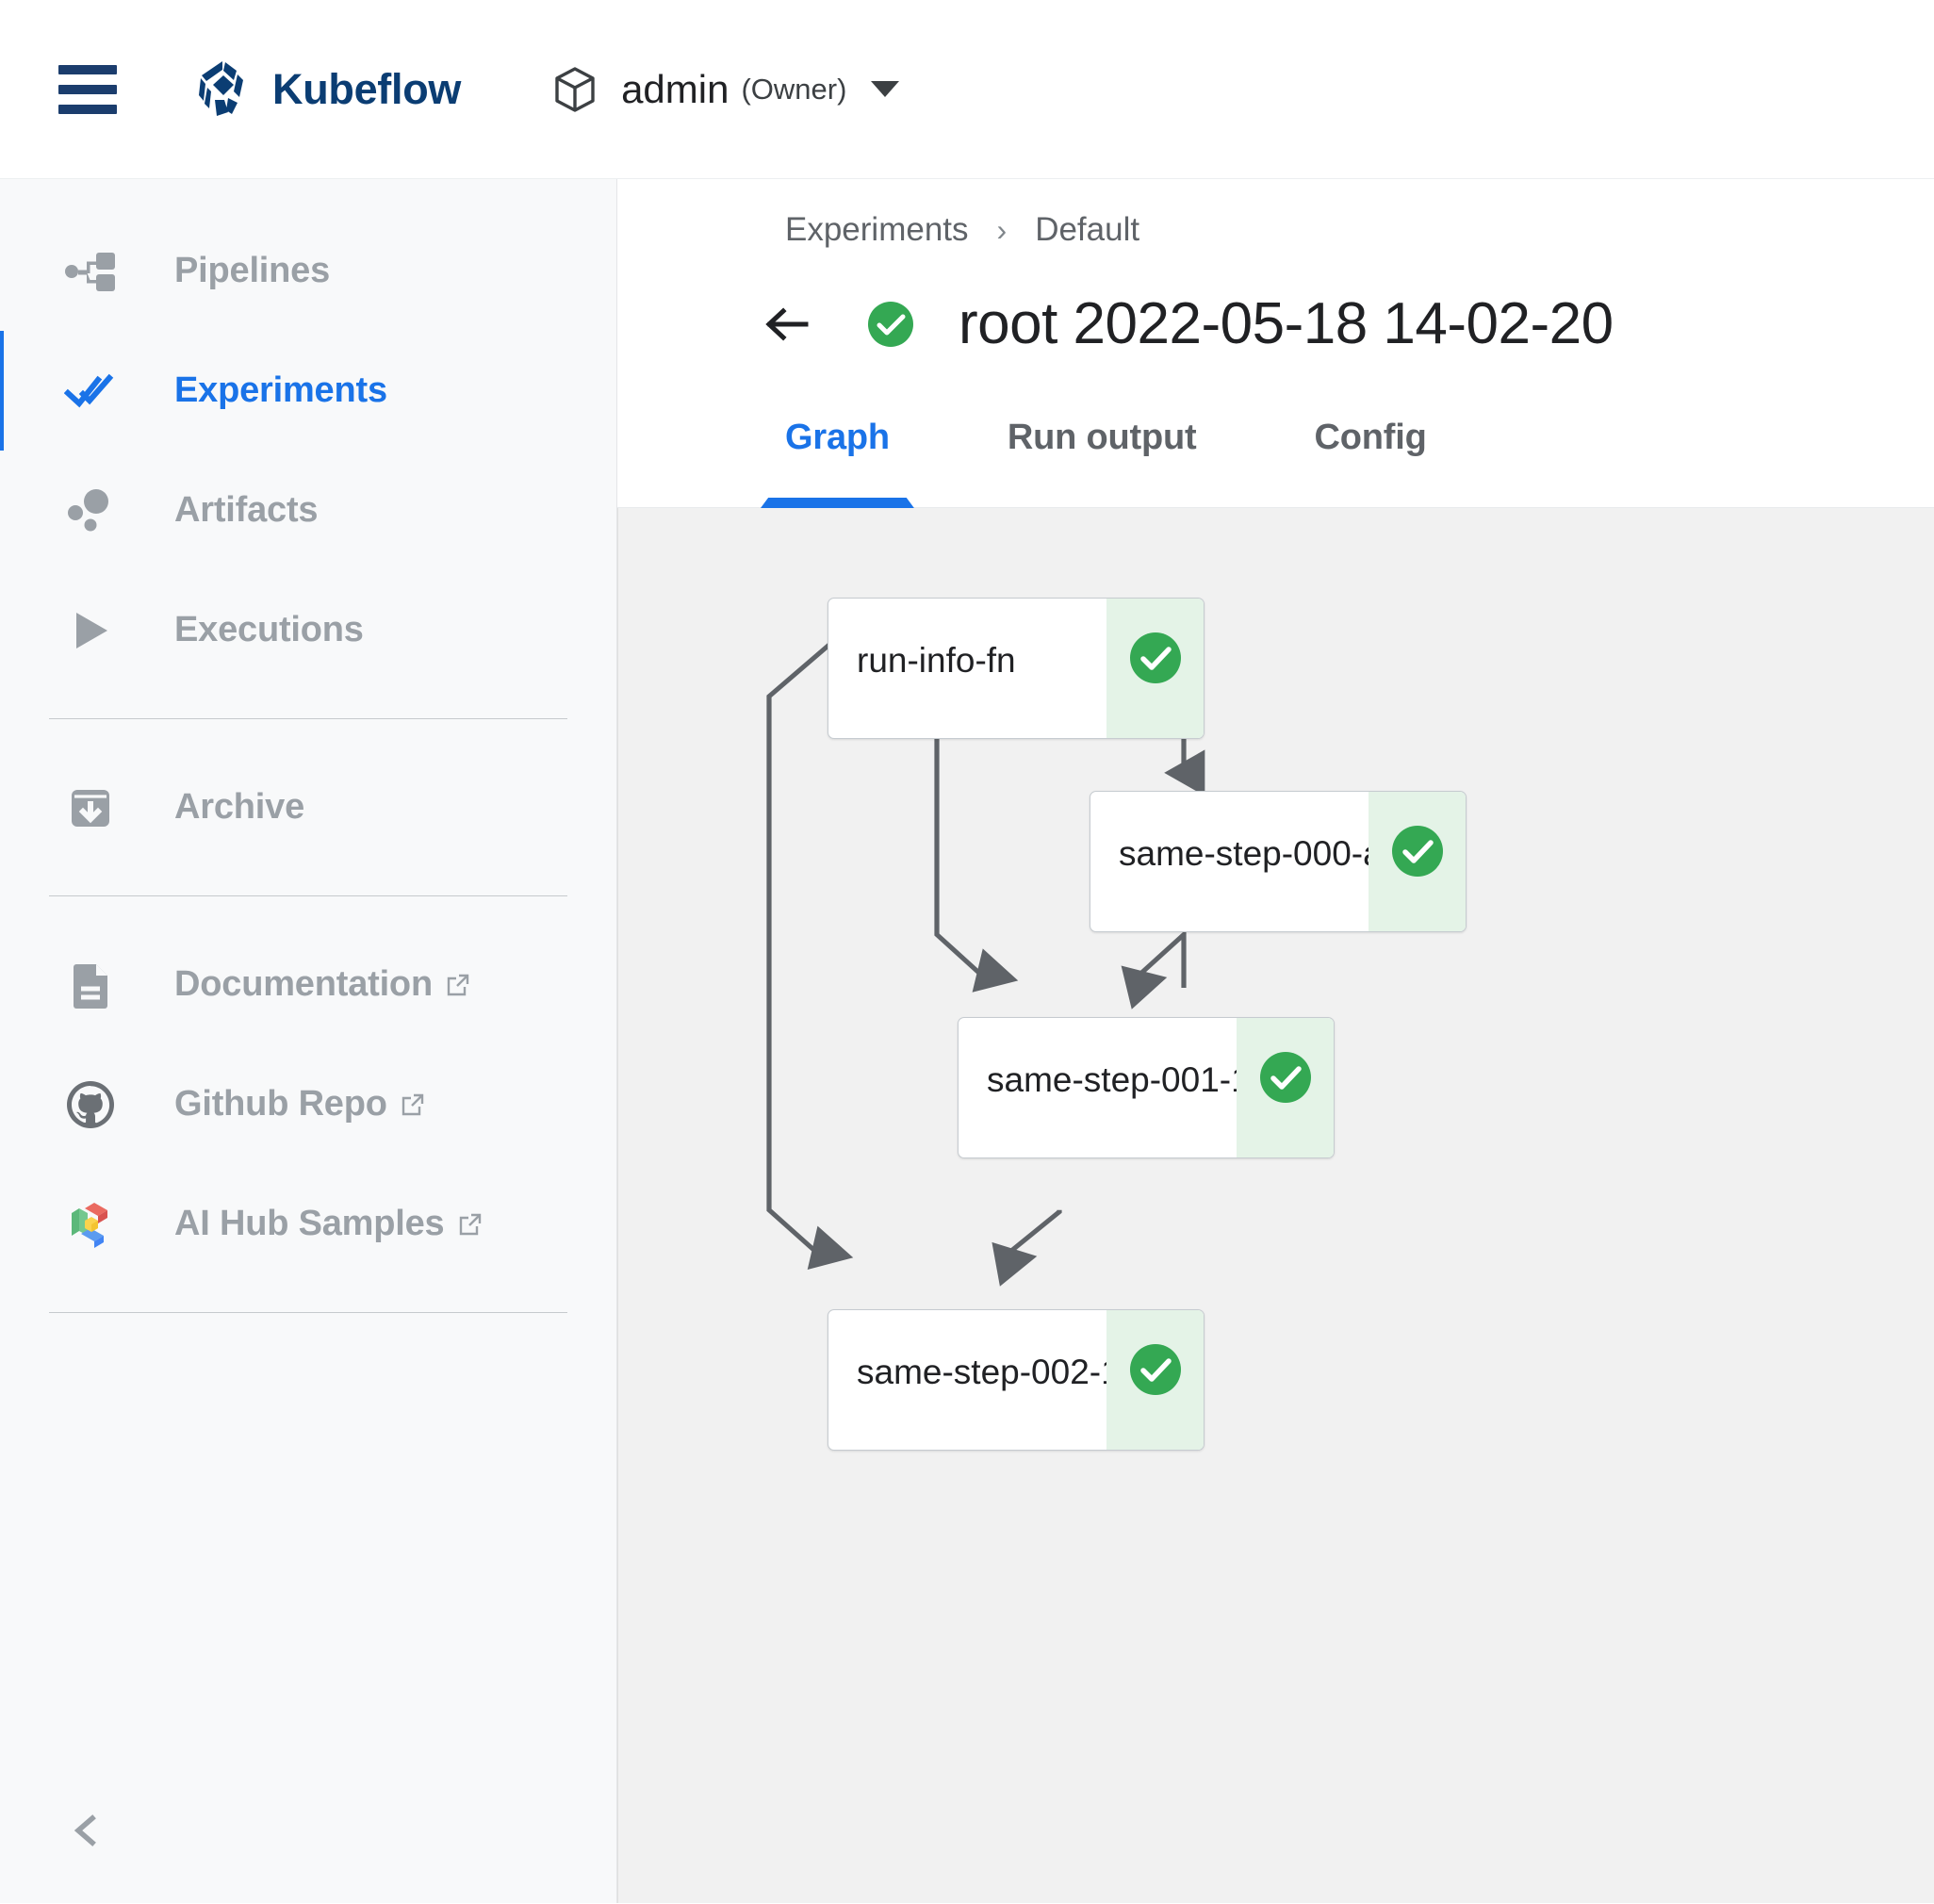  I want to click on hamburger-menu-icon, so click(88, 89).